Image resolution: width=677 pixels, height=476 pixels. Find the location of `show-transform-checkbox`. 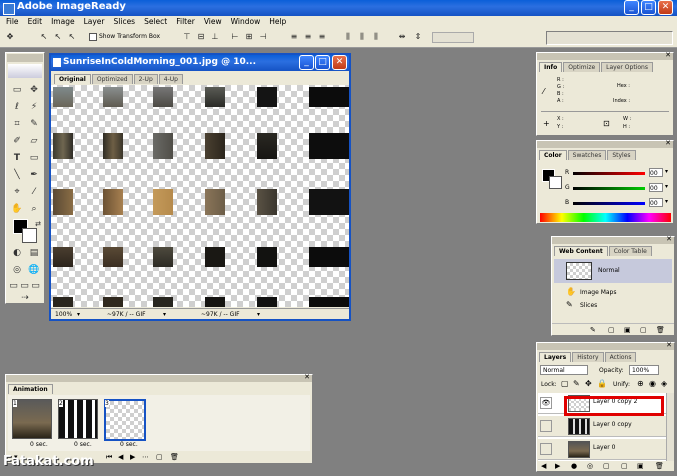

show-transform-checkbox is located at coordinates (93, 37).